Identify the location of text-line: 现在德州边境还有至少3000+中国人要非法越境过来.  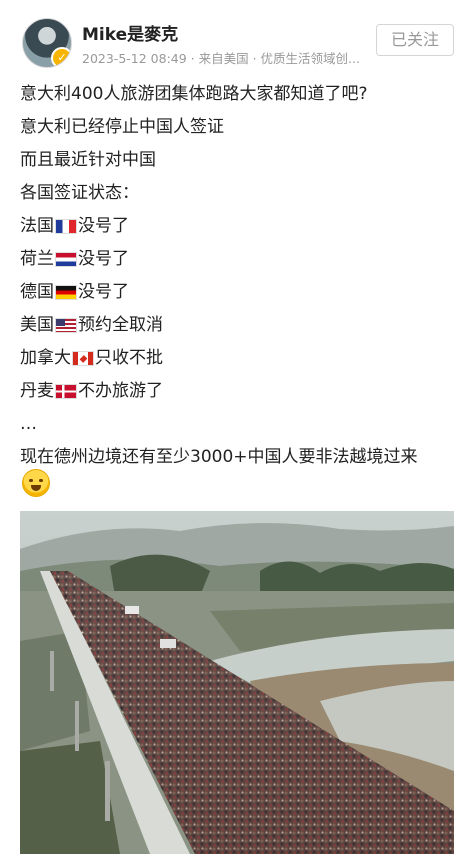
(219, 457).